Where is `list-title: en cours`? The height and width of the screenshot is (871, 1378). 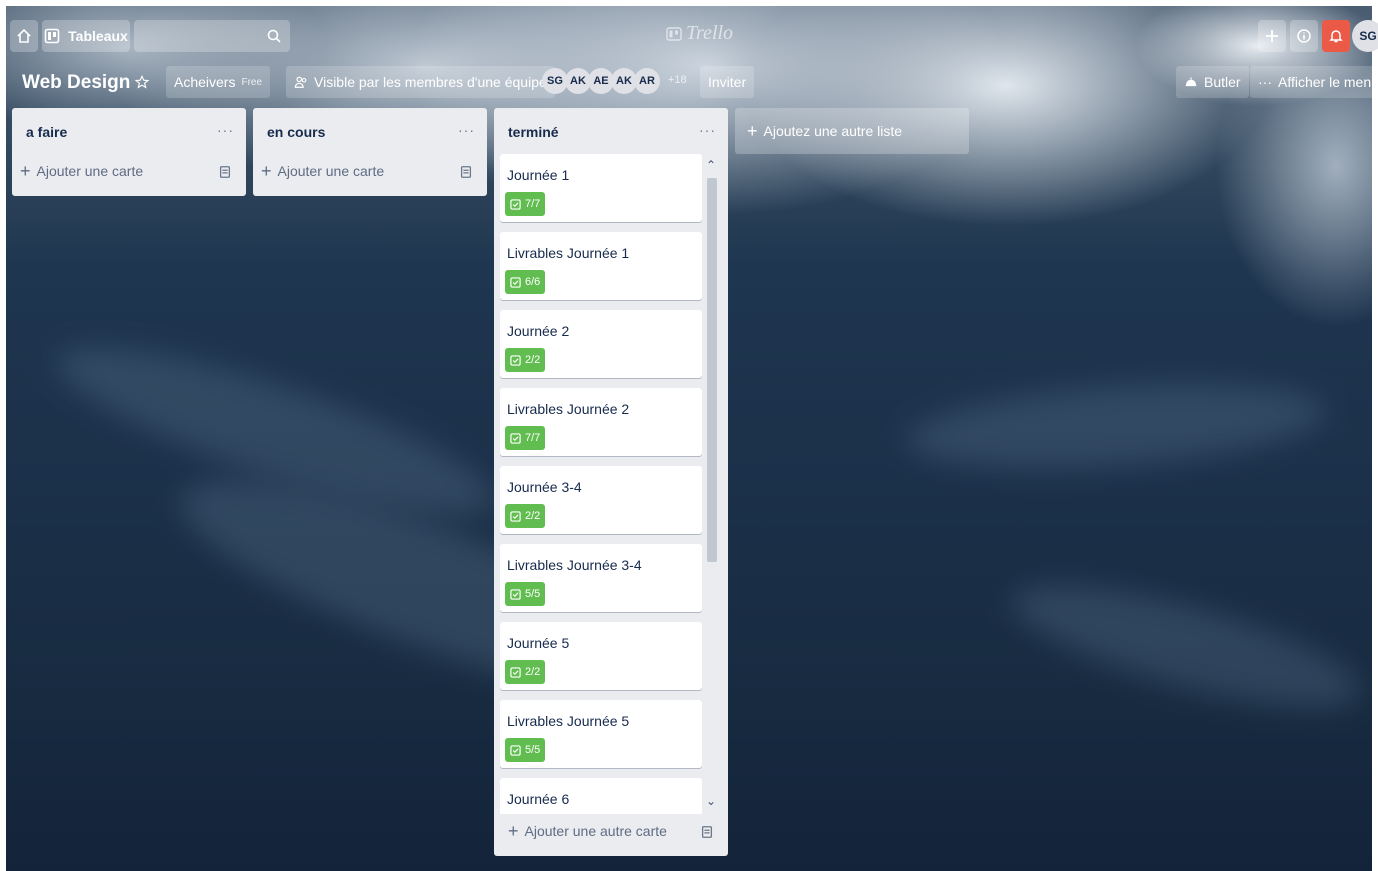 list-title: en cours is located at coordinates (296, 132).